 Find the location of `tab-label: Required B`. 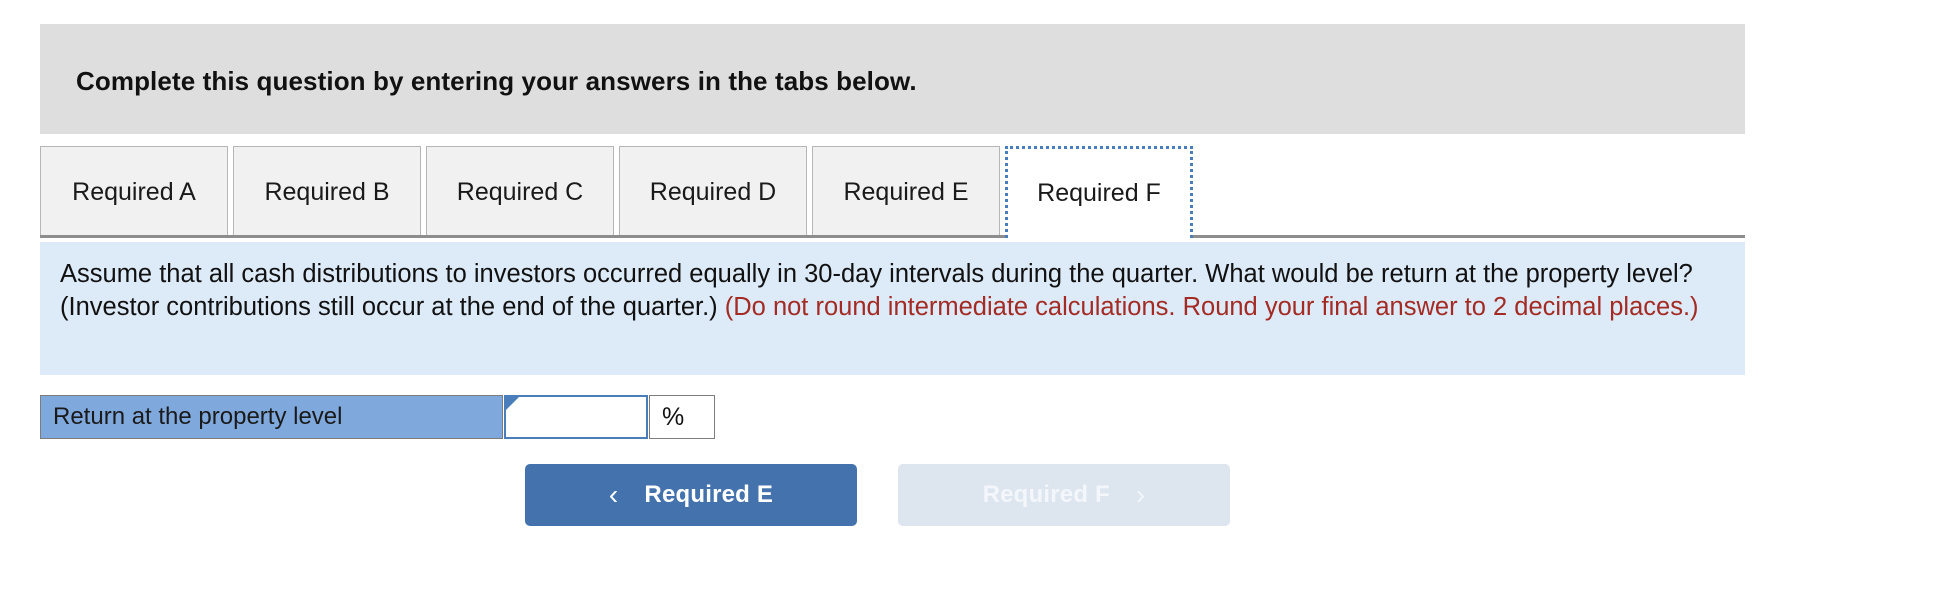

tab-label: Required B is located at coordinates (327, 192).